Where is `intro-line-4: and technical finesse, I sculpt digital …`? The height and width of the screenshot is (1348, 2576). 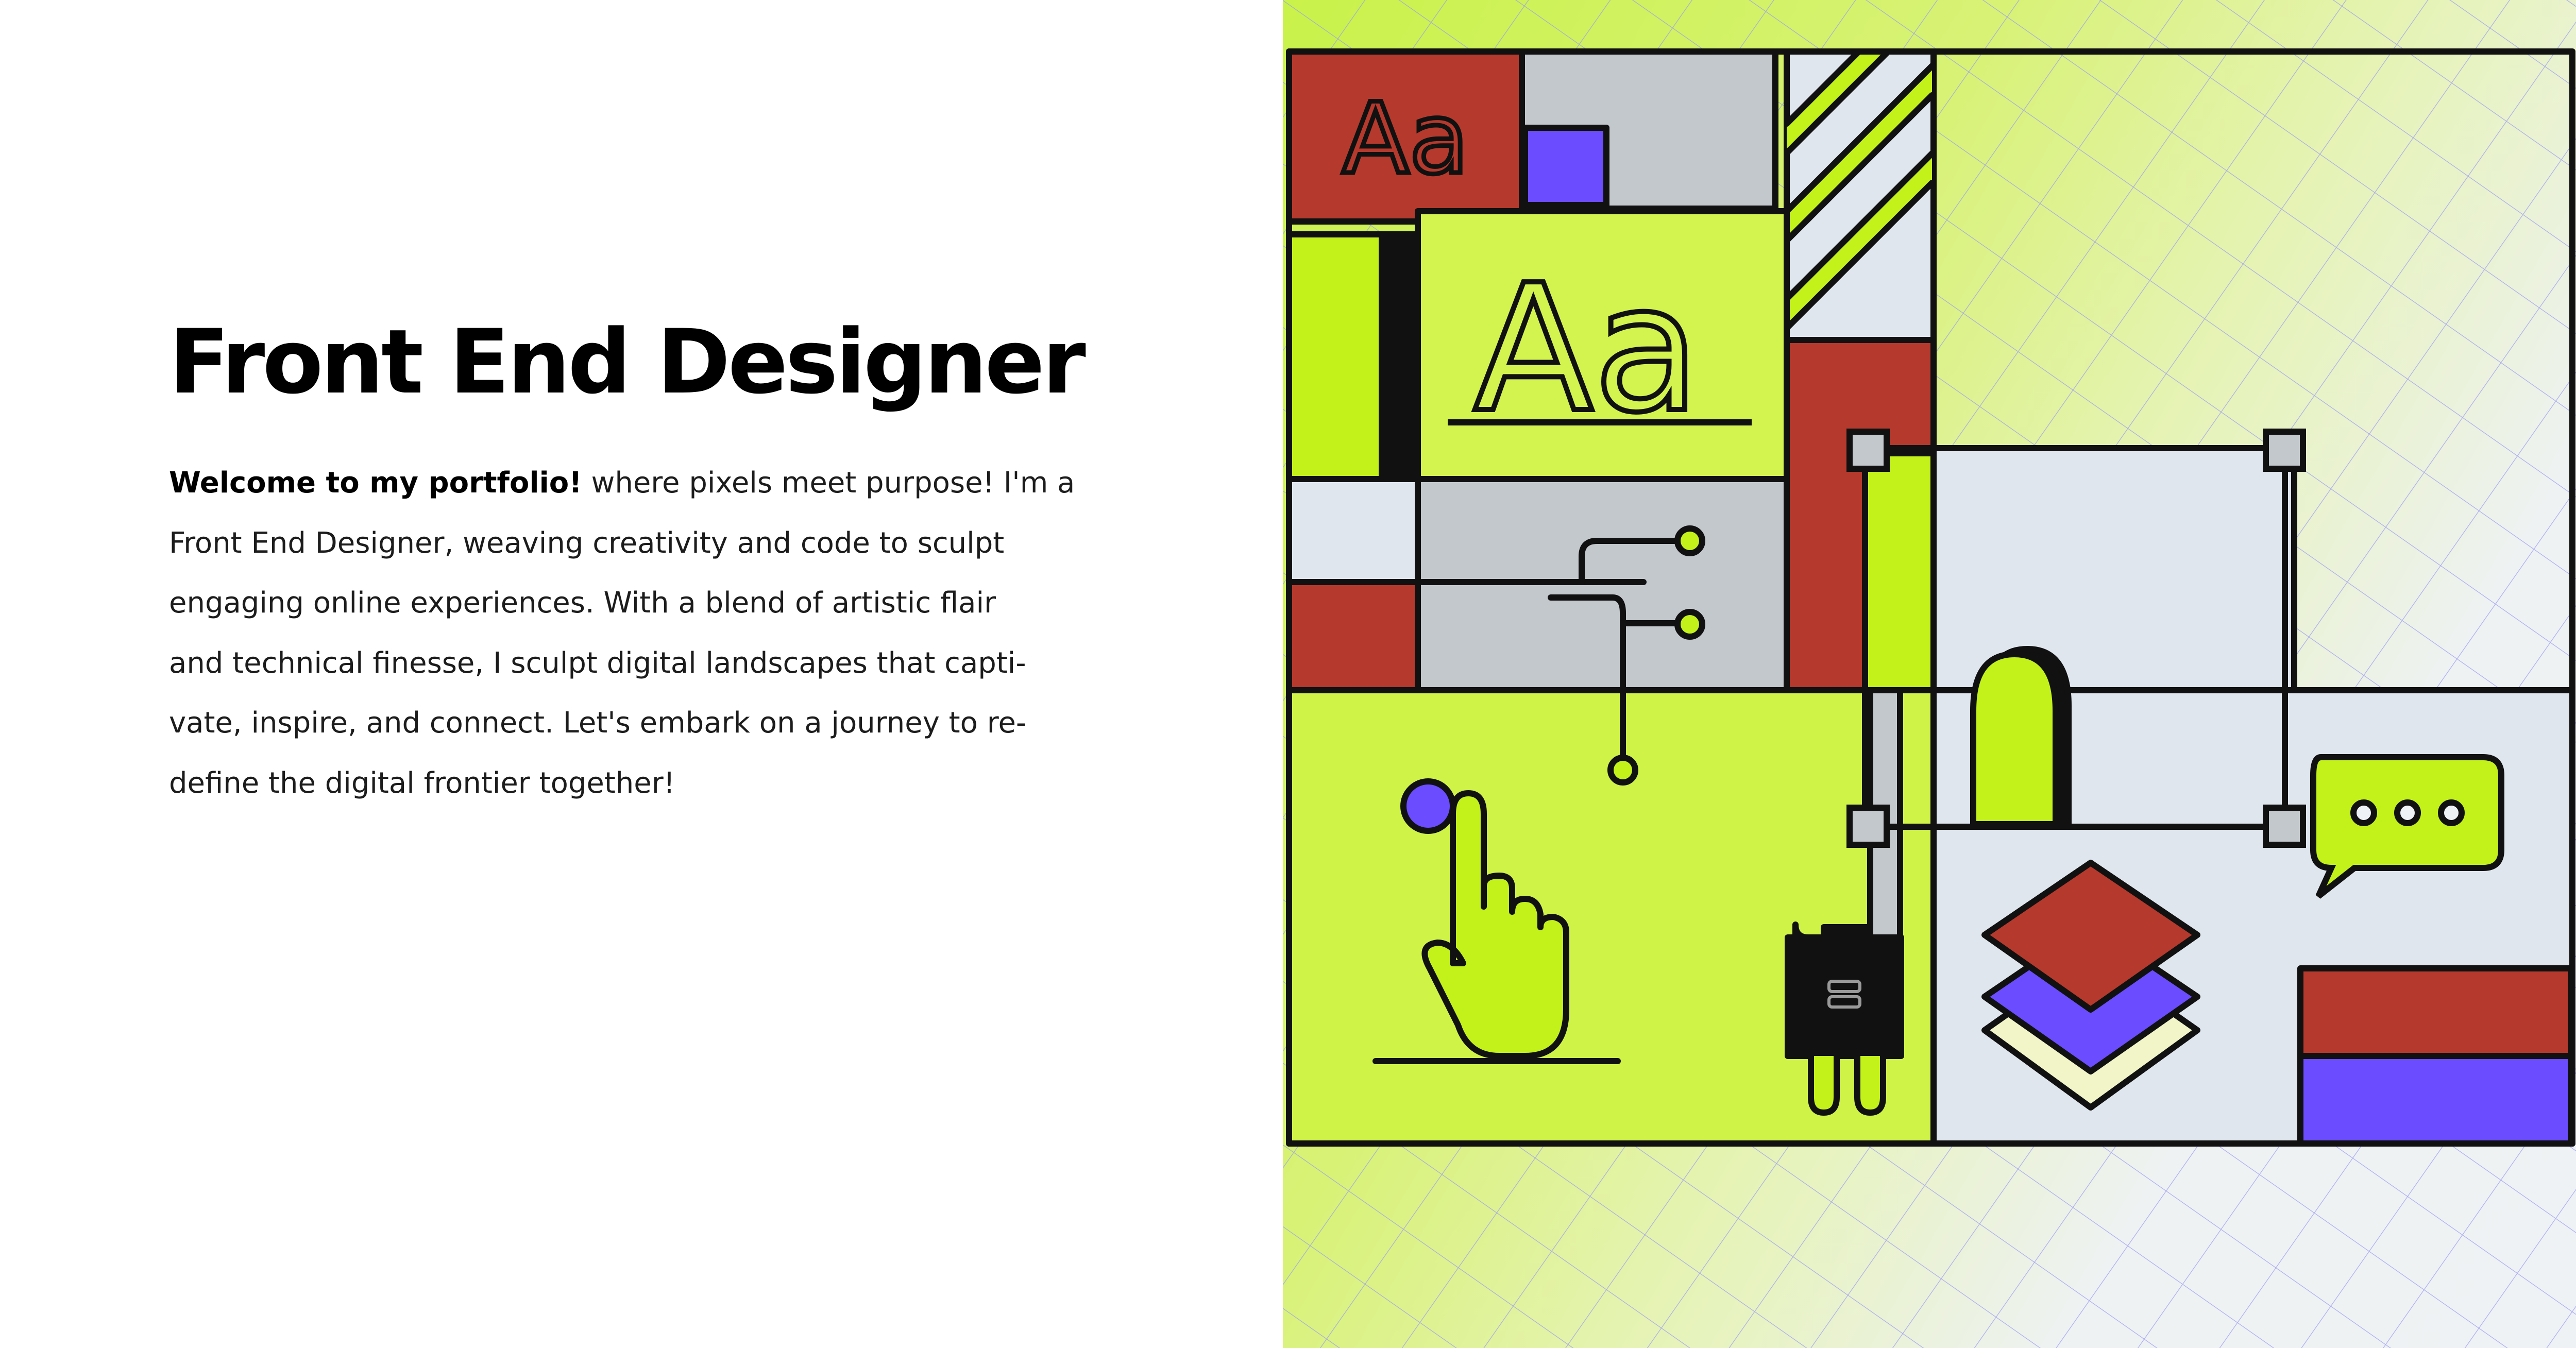 intro-line-4: and technical finesse, I sculpt digital … is located at coordinates (597, 663).